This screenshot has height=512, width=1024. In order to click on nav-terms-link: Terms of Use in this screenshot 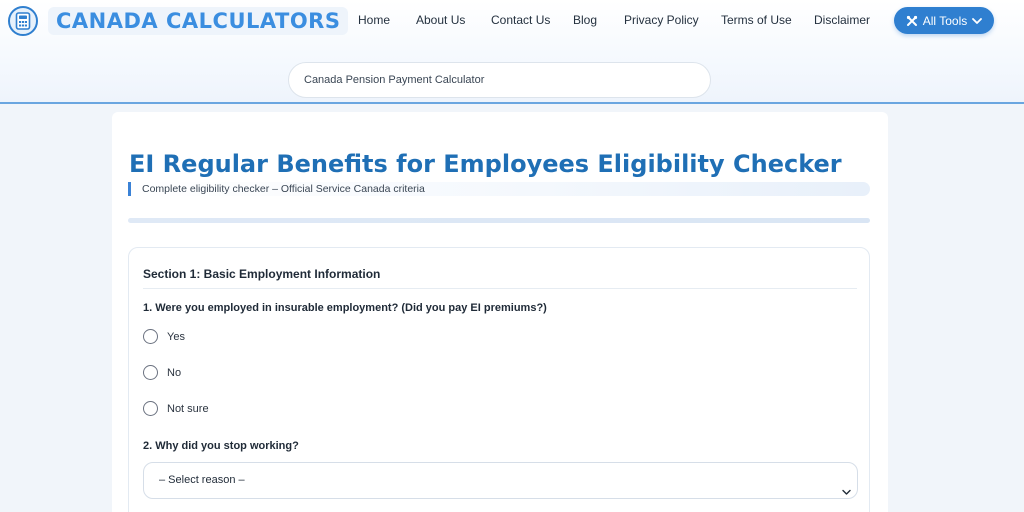, I will do `click(756, 20)`.